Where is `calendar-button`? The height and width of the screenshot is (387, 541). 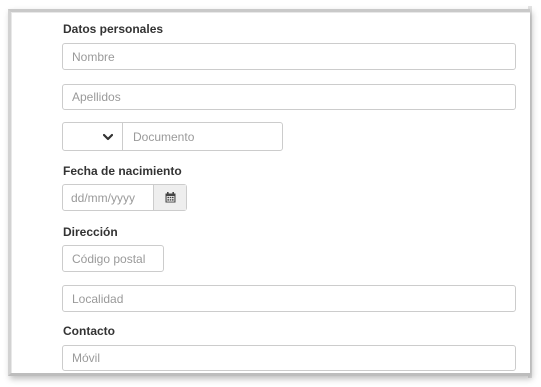
calendar-button is located at coordinates (170, 197).